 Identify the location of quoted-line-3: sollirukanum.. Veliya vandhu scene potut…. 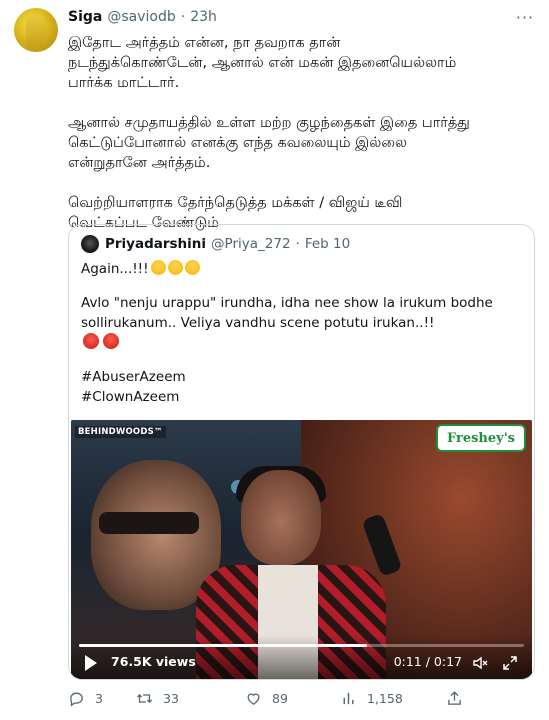
(258, 323).